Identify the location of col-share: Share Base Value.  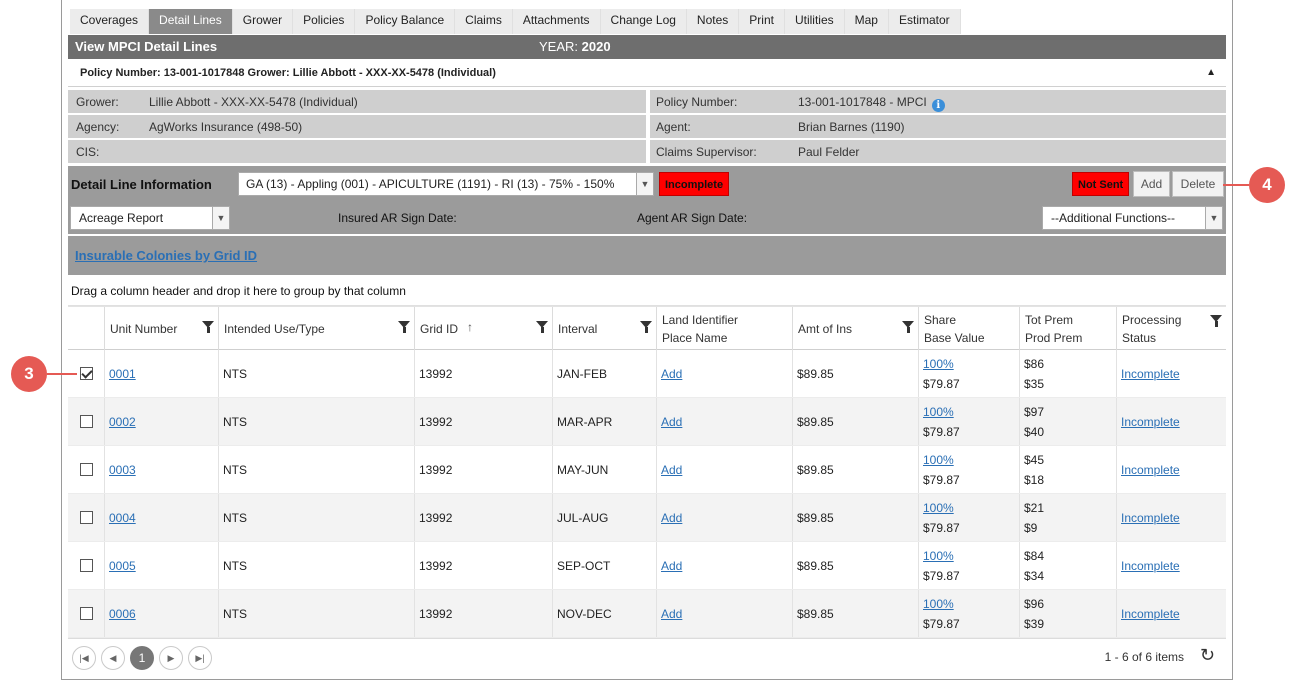
(968, 328).